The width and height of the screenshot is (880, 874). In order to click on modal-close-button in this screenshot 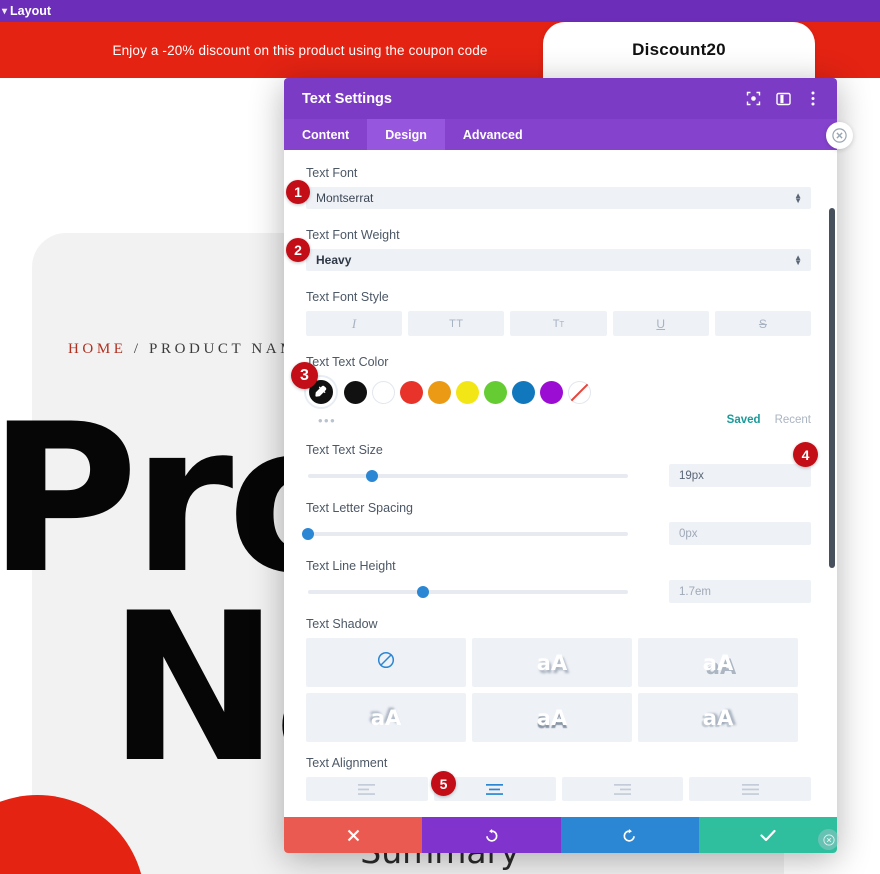, I will do `click(839, 135)`.